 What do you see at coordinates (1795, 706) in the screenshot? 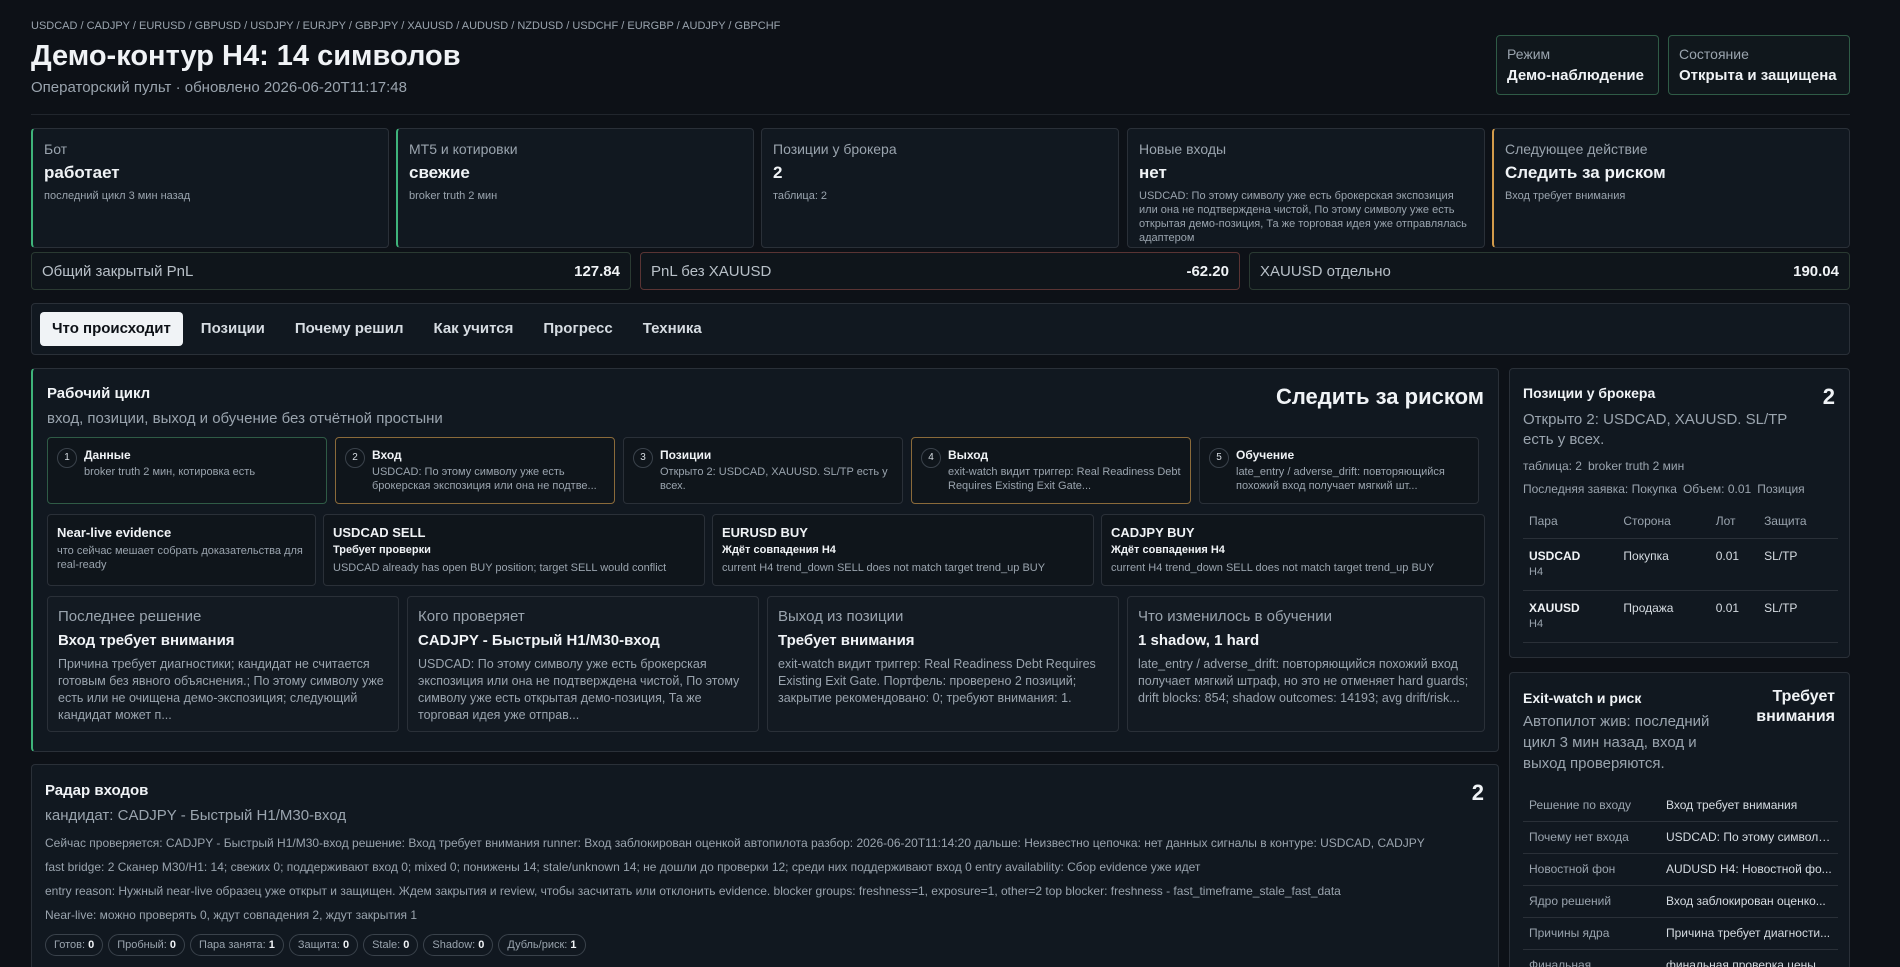
I see `exit-watch-state: Требует внимания` at bounding box center [1795, 706].